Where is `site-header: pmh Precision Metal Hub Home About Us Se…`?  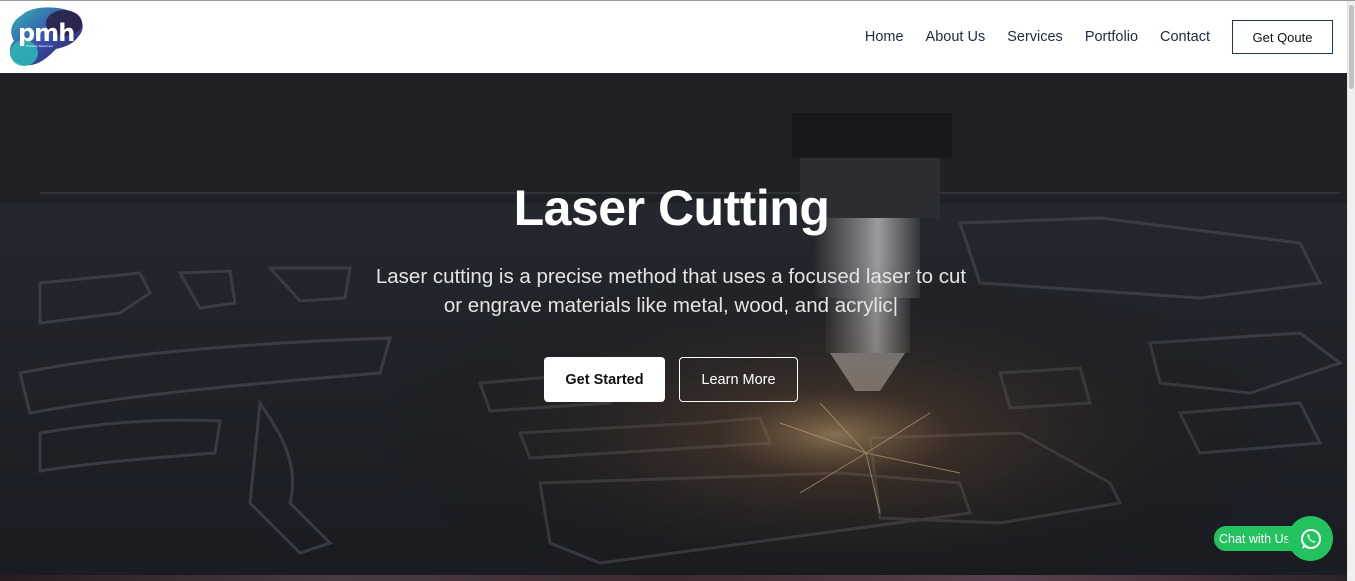 site-header: pmh Precision Metal Hub Home About Us Se… is located at coordinates (673, 37).